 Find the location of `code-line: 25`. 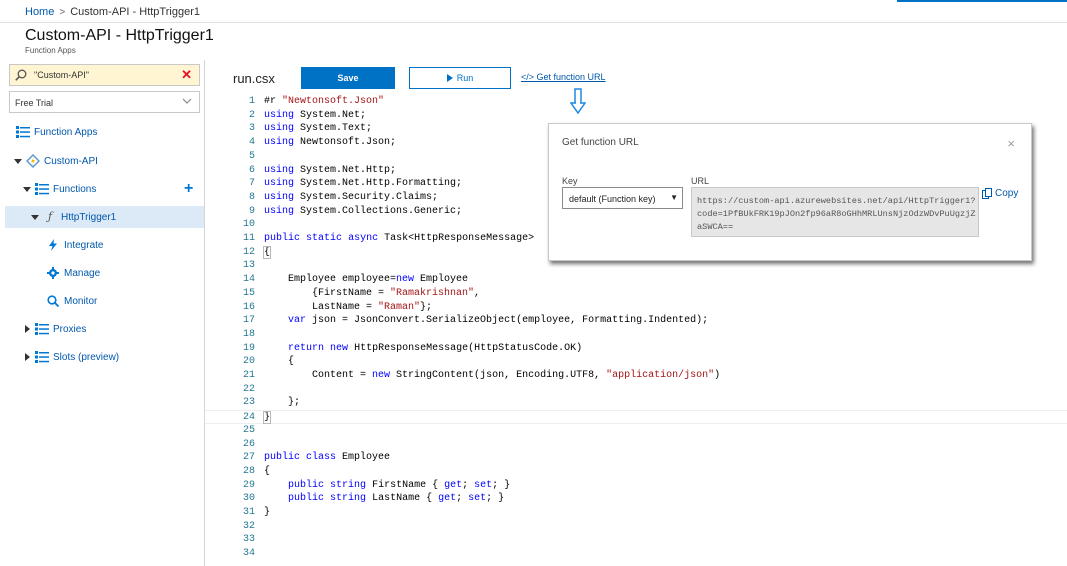

code-line: 25 is located at coordinates (636, 431).